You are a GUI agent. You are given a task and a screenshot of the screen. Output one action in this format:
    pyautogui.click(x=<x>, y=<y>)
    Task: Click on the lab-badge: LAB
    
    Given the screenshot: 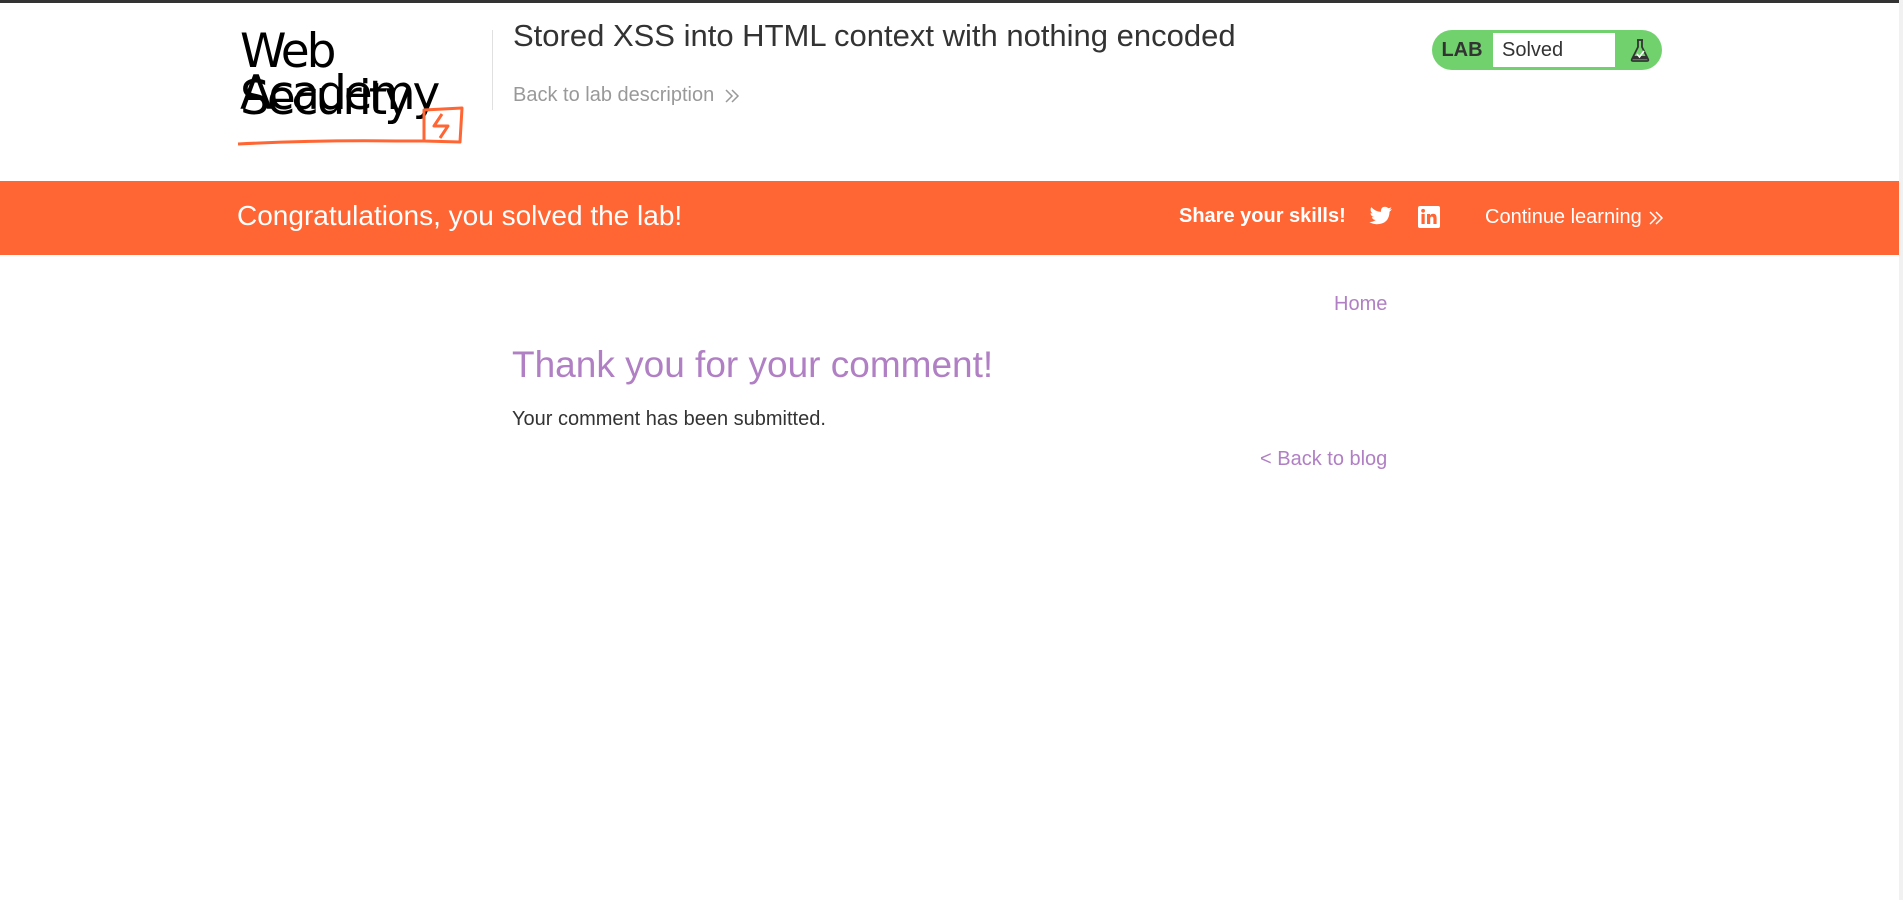 What is the action you would take?
    pyautogui.click(x=1462, y=50)
    